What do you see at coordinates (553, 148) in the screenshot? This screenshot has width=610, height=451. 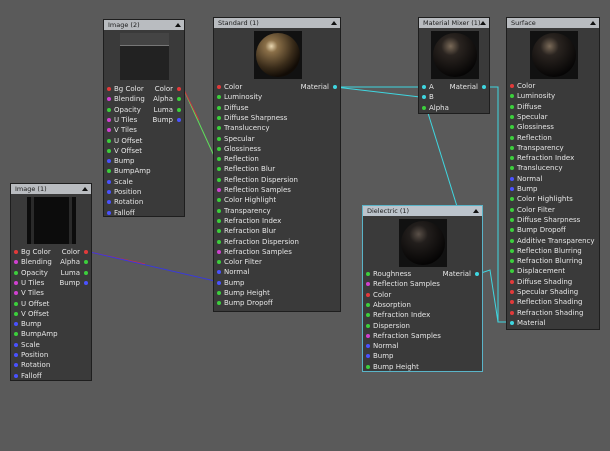 I see `input-port-row: Transparency` at bounding box center [553, 148].